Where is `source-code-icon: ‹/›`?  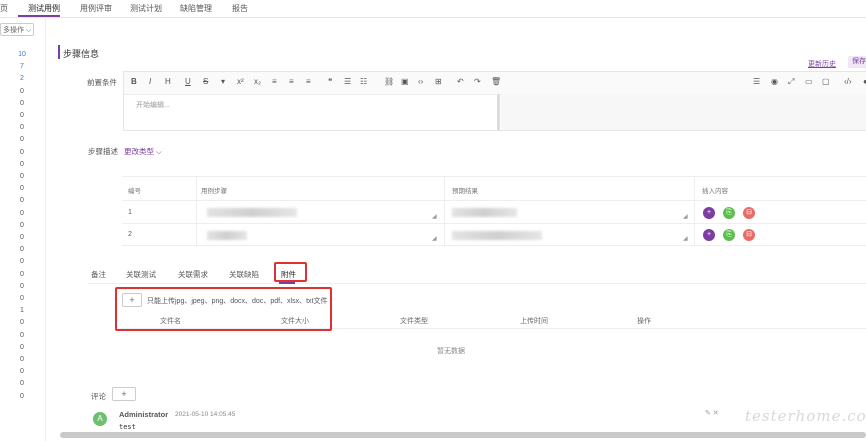
source-code-icon: ‹/› is located at coordinates (848, 81).